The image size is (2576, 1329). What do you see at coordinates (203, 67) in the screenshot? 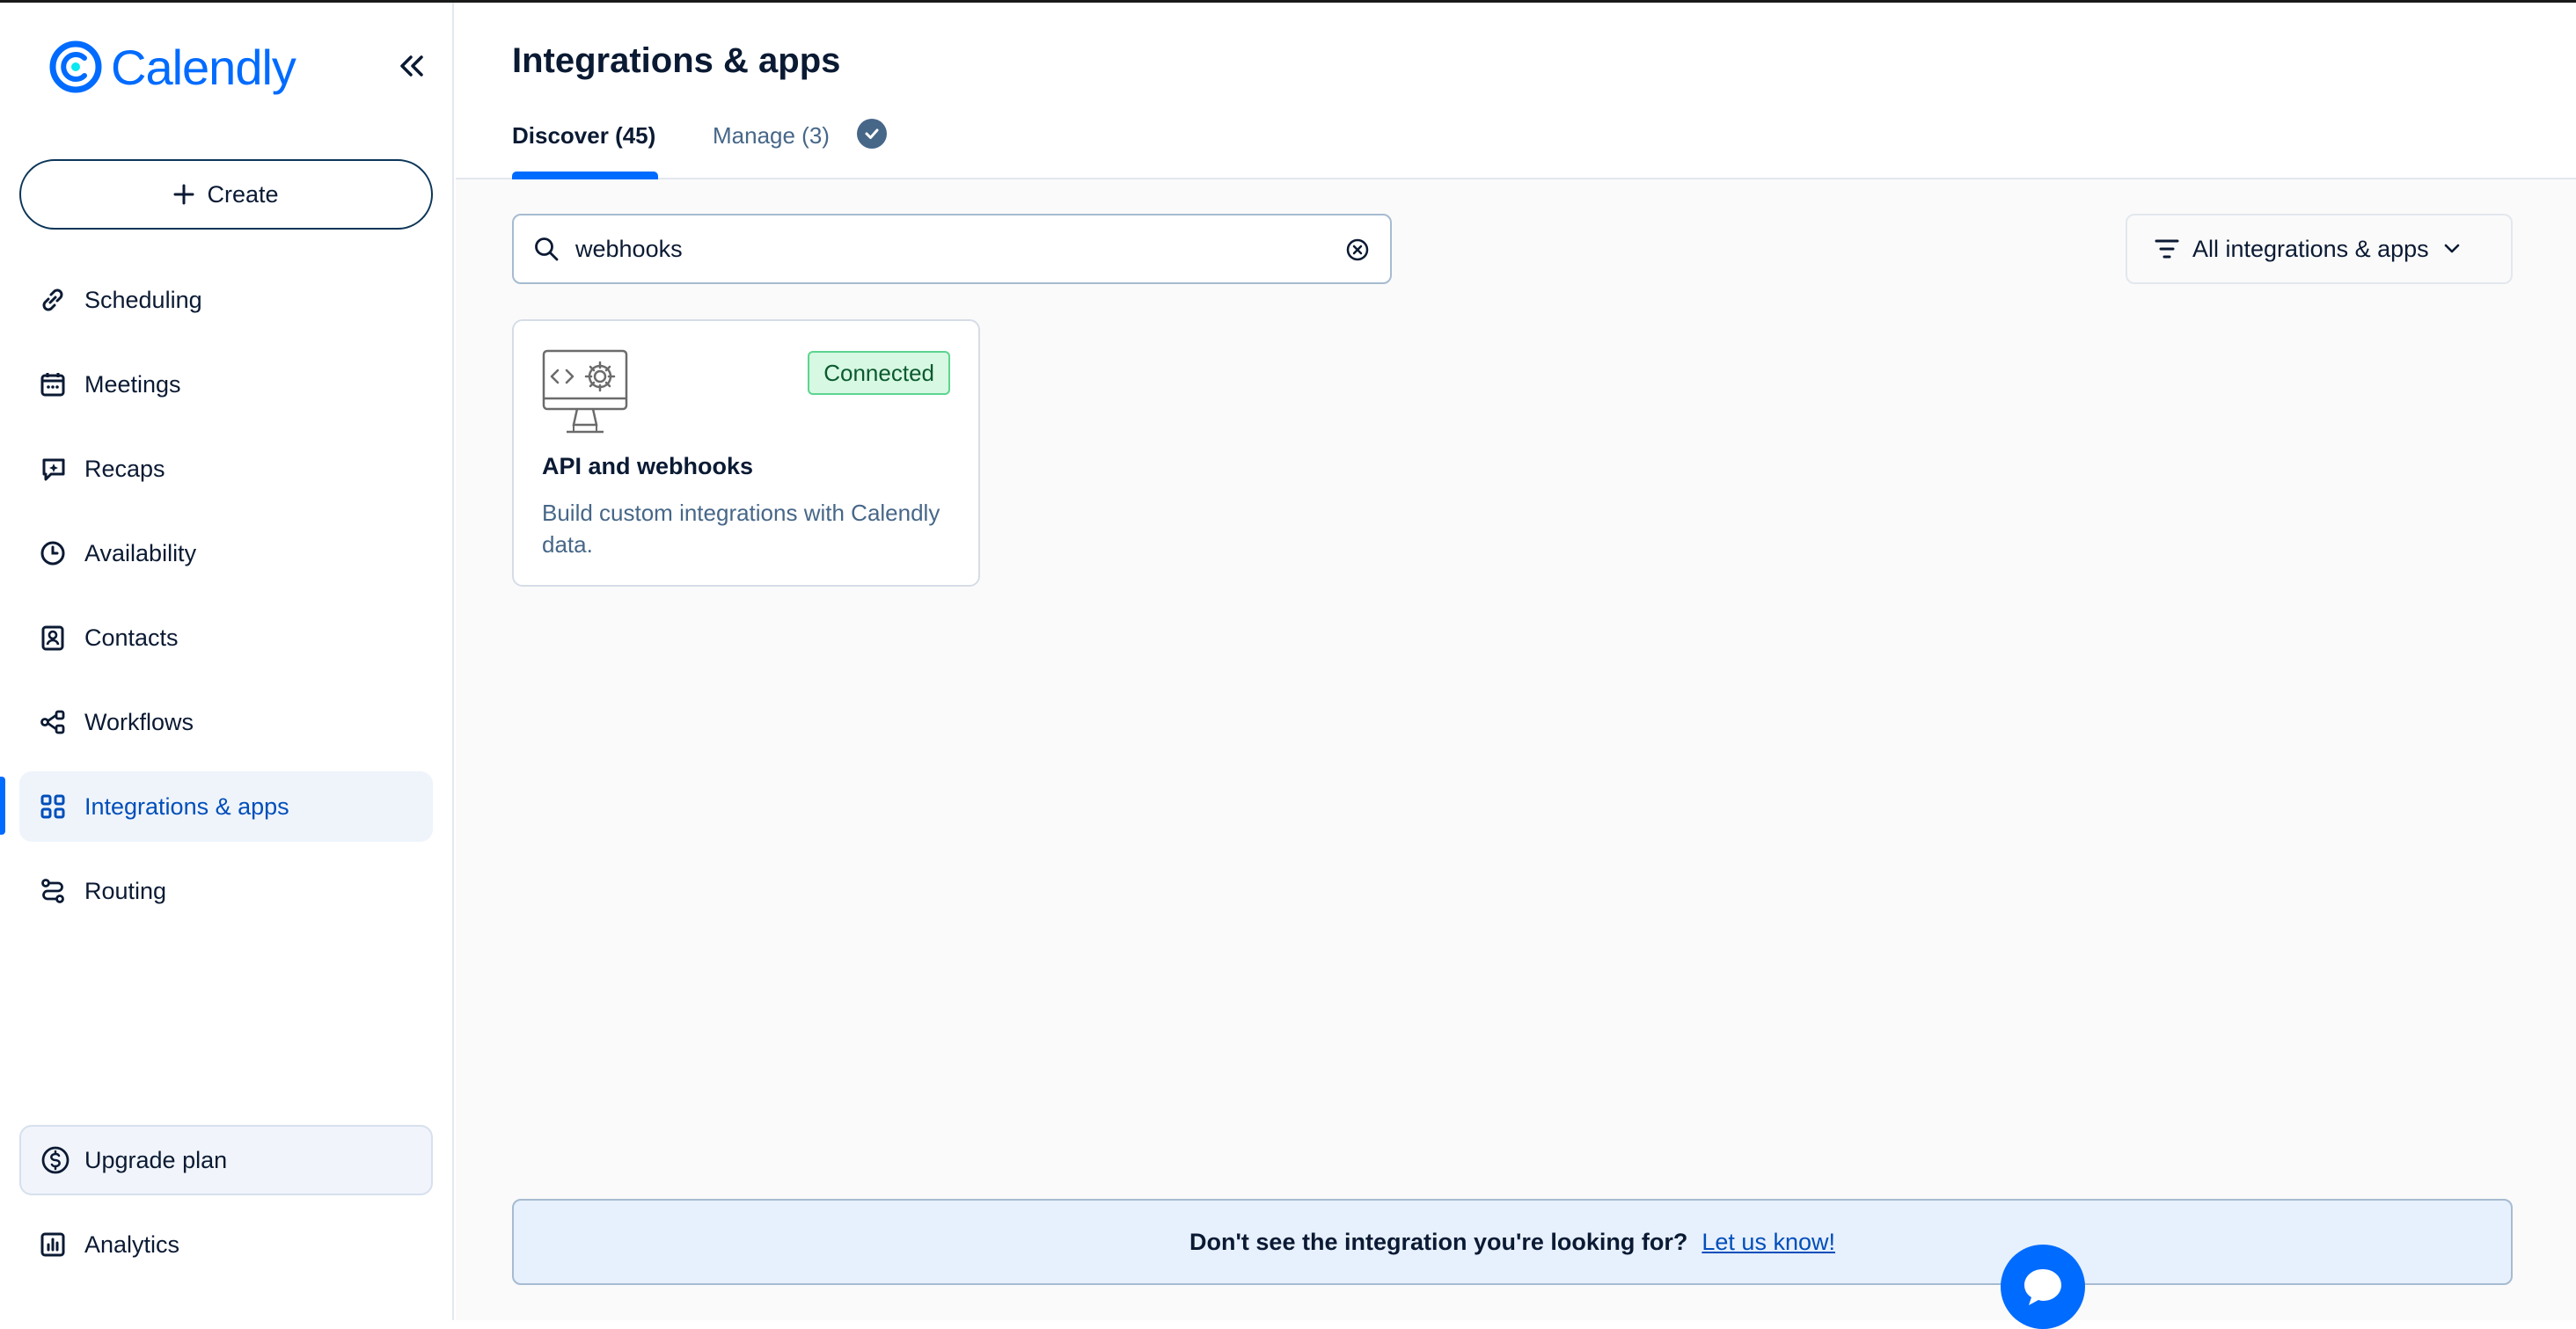
I see `logo-wordmark: Calendly` at bounding box center [203, 67].